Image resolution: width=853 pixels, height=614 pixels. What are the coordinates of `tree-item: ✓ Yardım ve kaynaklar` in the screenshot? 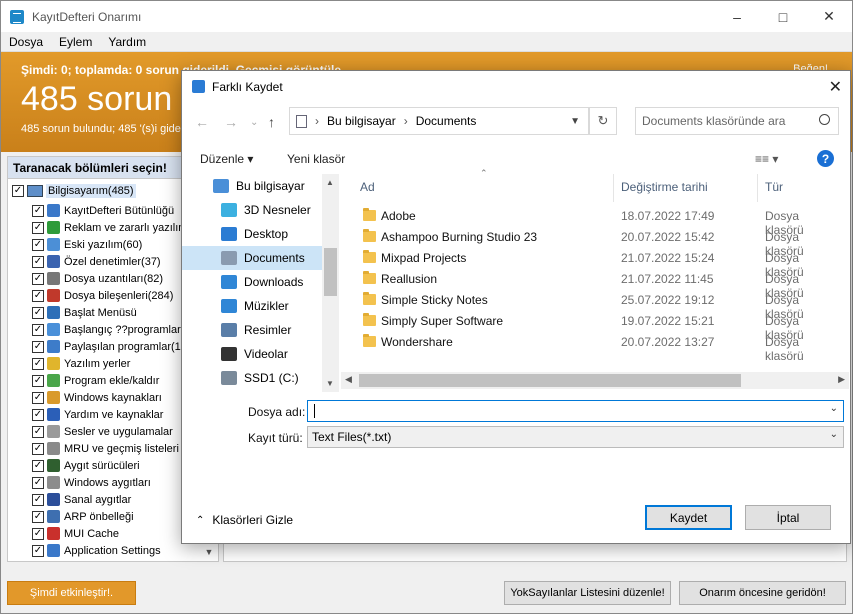 It's located at (113, 414).